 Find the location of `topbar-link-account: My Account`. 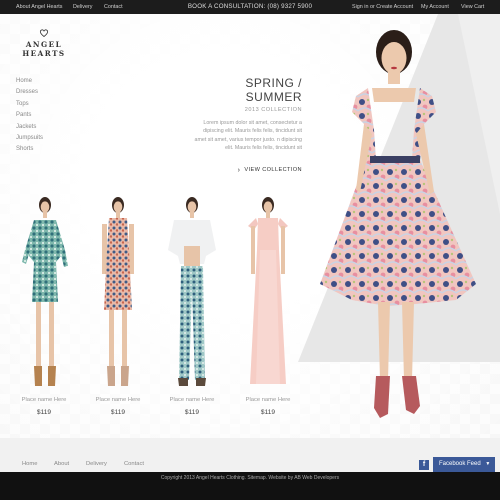

topbar-link-account: My Account is located at coordinates (435, 7).